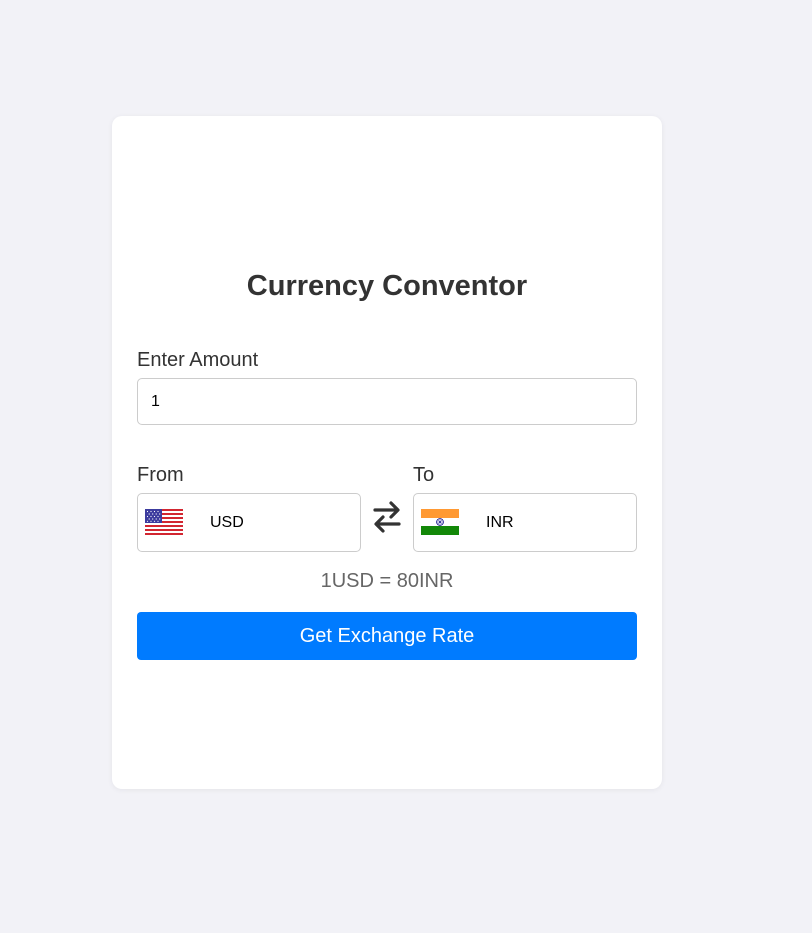 Image resolution: width=812 pixels, height=933 pixels. What do you see at coordinates (387, 517) in the screenshot?
I see `swap-arrows-icon` at bounding box center [387, 517].